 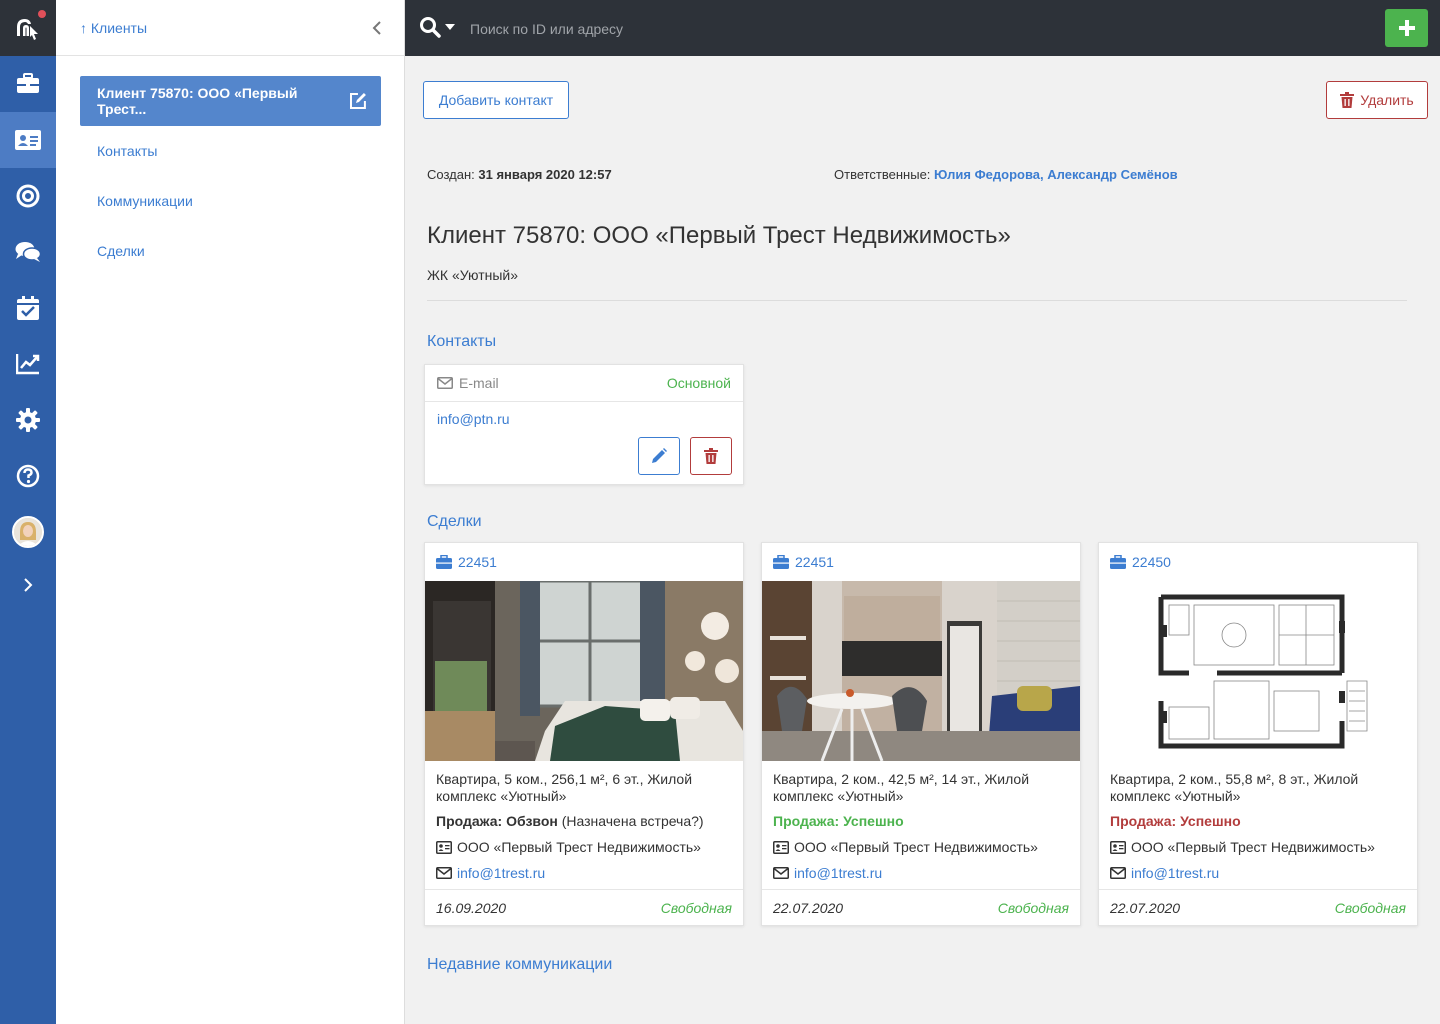 I want to click on pencil-icon, so click(x=659, y=455).